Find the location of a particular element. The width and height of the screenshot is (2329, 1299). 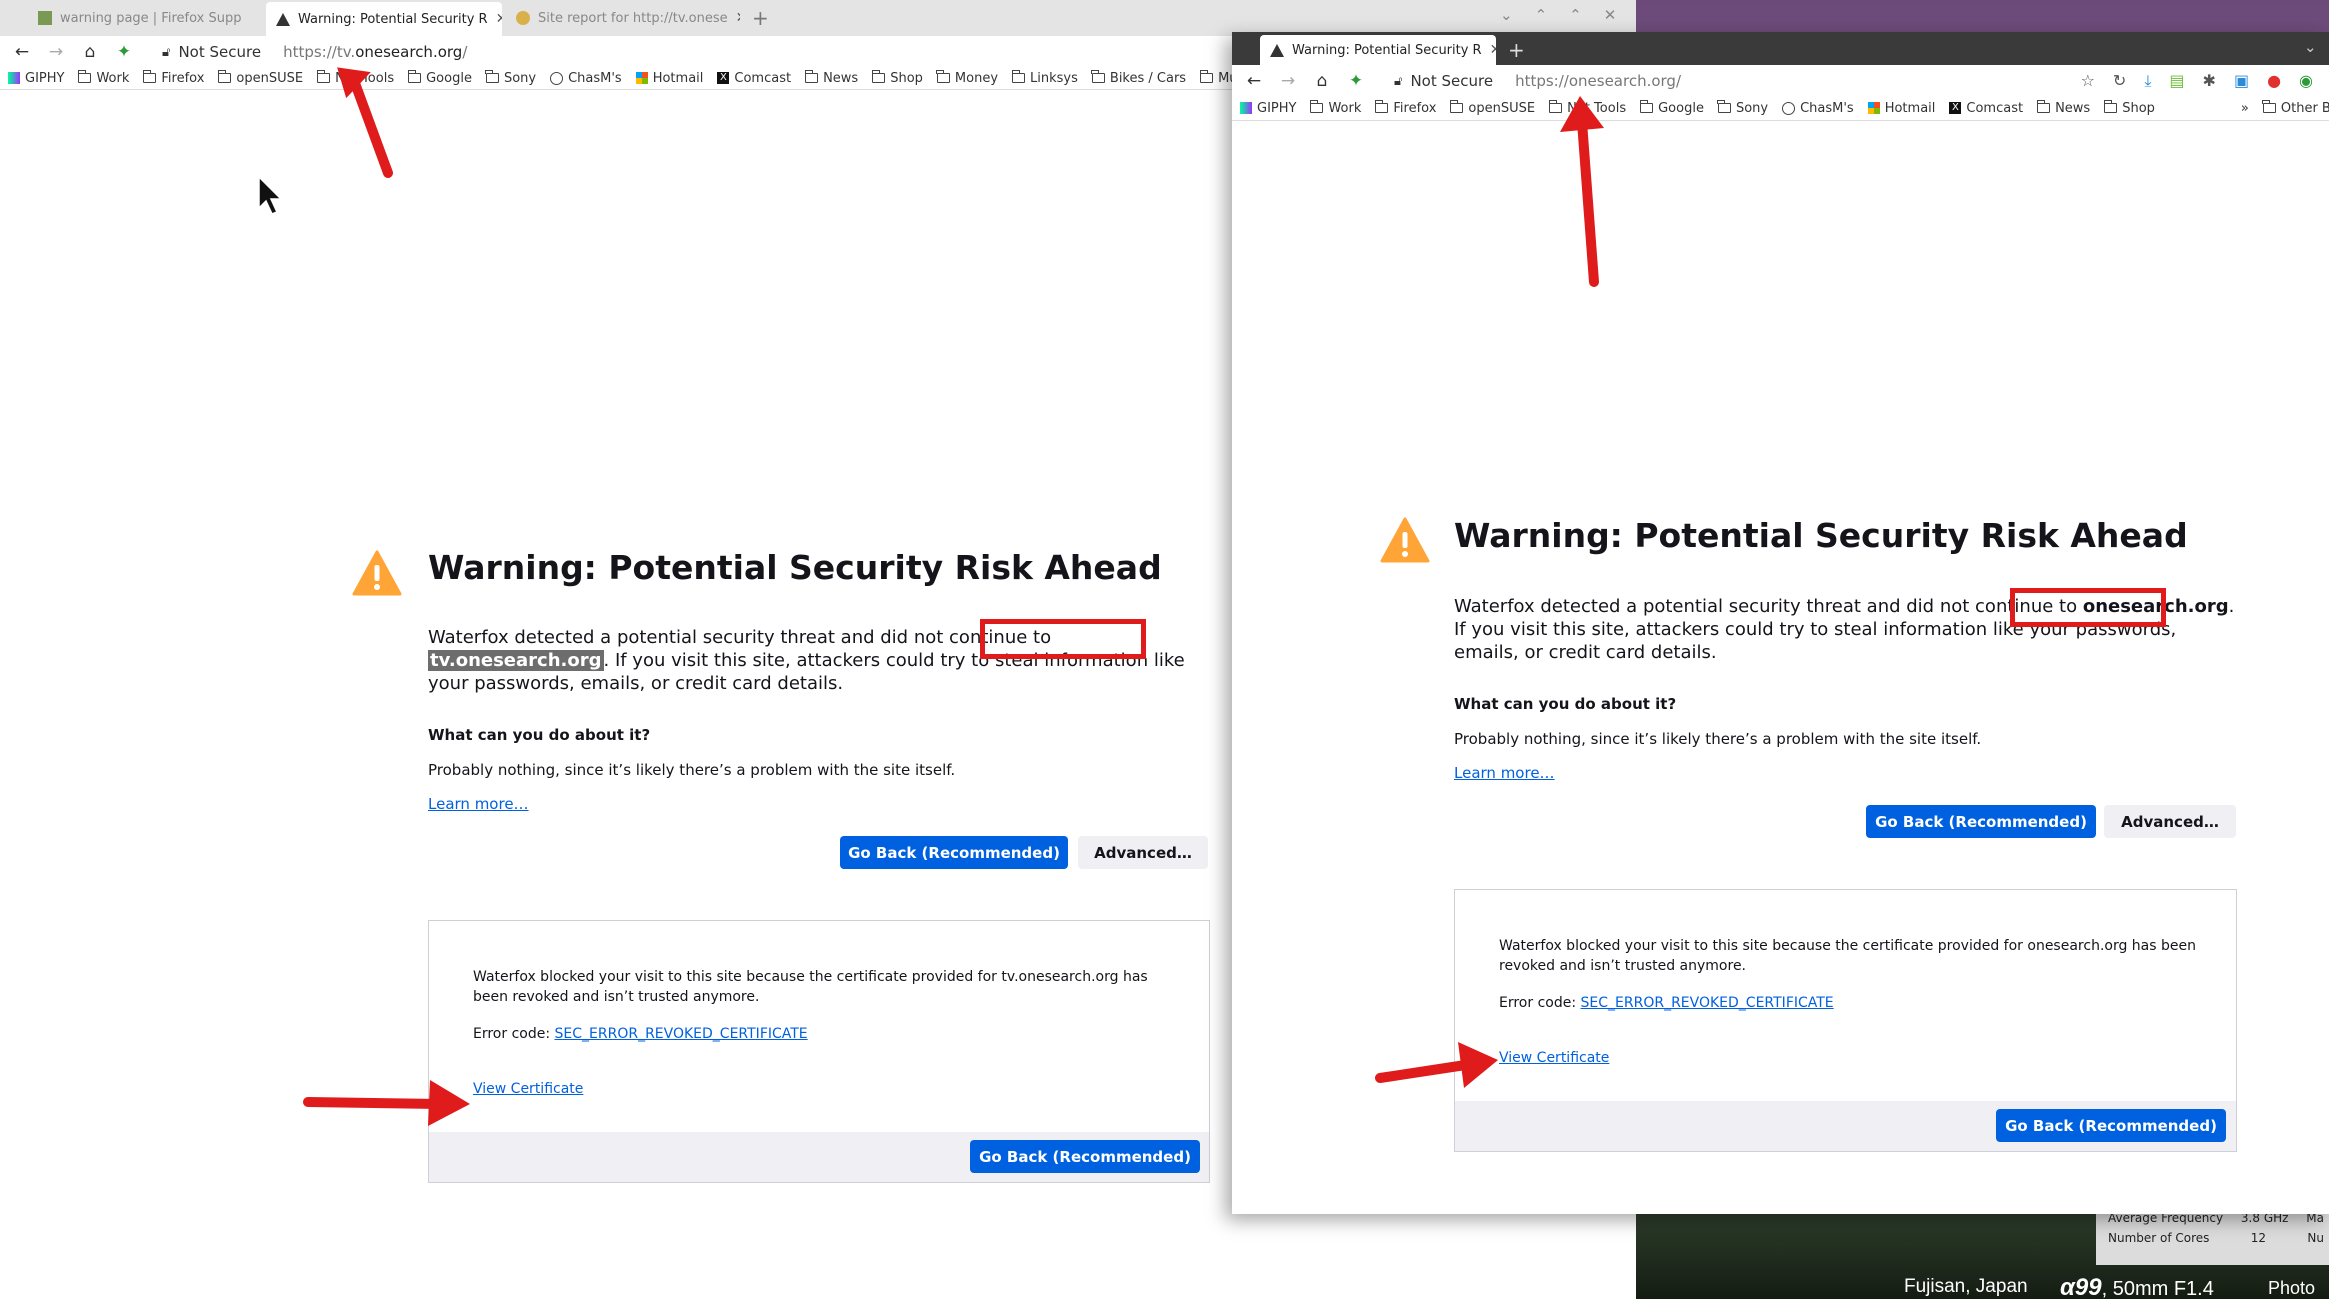

other-bookmarks: Other Bookmar is located at coordinates (2295, 108).